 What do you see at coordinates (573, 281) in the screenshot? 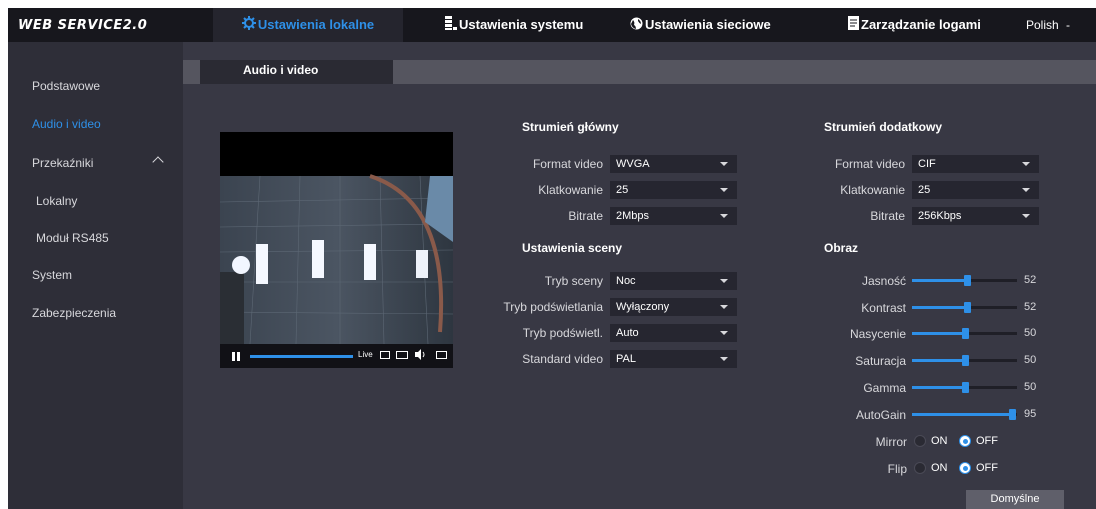
I see `scene-mode-label: Tryb sceny` at bounding box center [573, 281].